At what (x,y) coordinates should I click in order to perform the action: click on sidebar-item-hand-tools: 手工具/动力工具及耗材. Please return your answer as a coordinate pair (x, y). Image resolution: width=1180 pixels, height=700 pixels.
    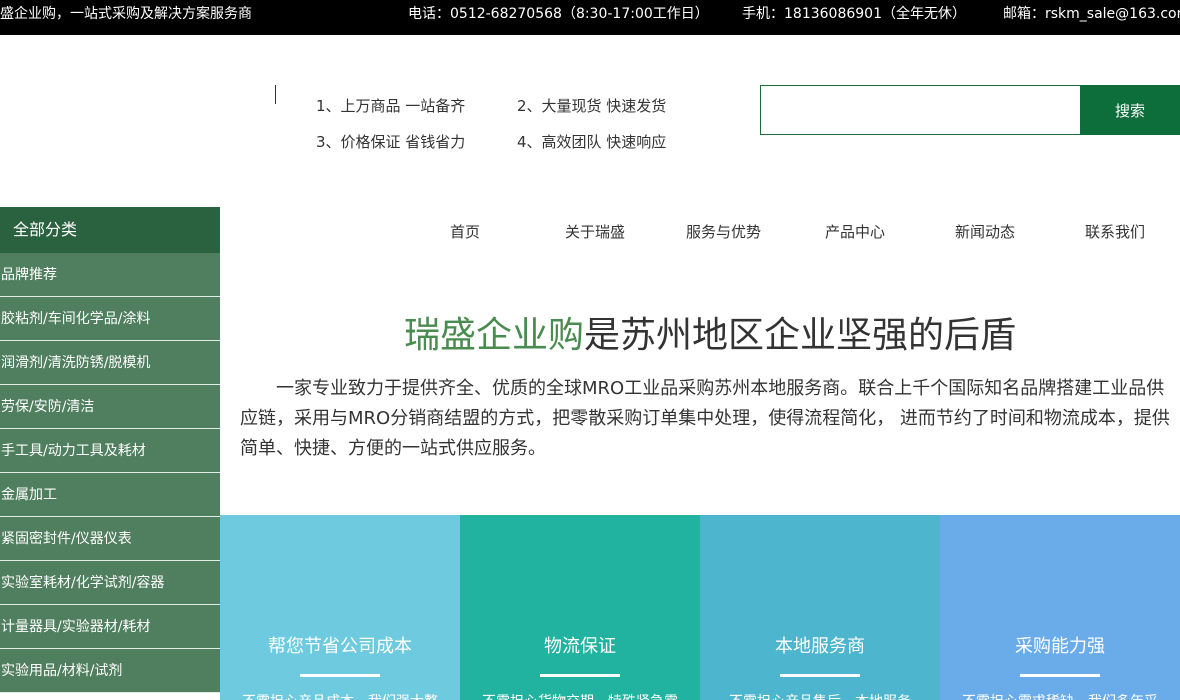
    Looking at the image, I should click on (110, 451).